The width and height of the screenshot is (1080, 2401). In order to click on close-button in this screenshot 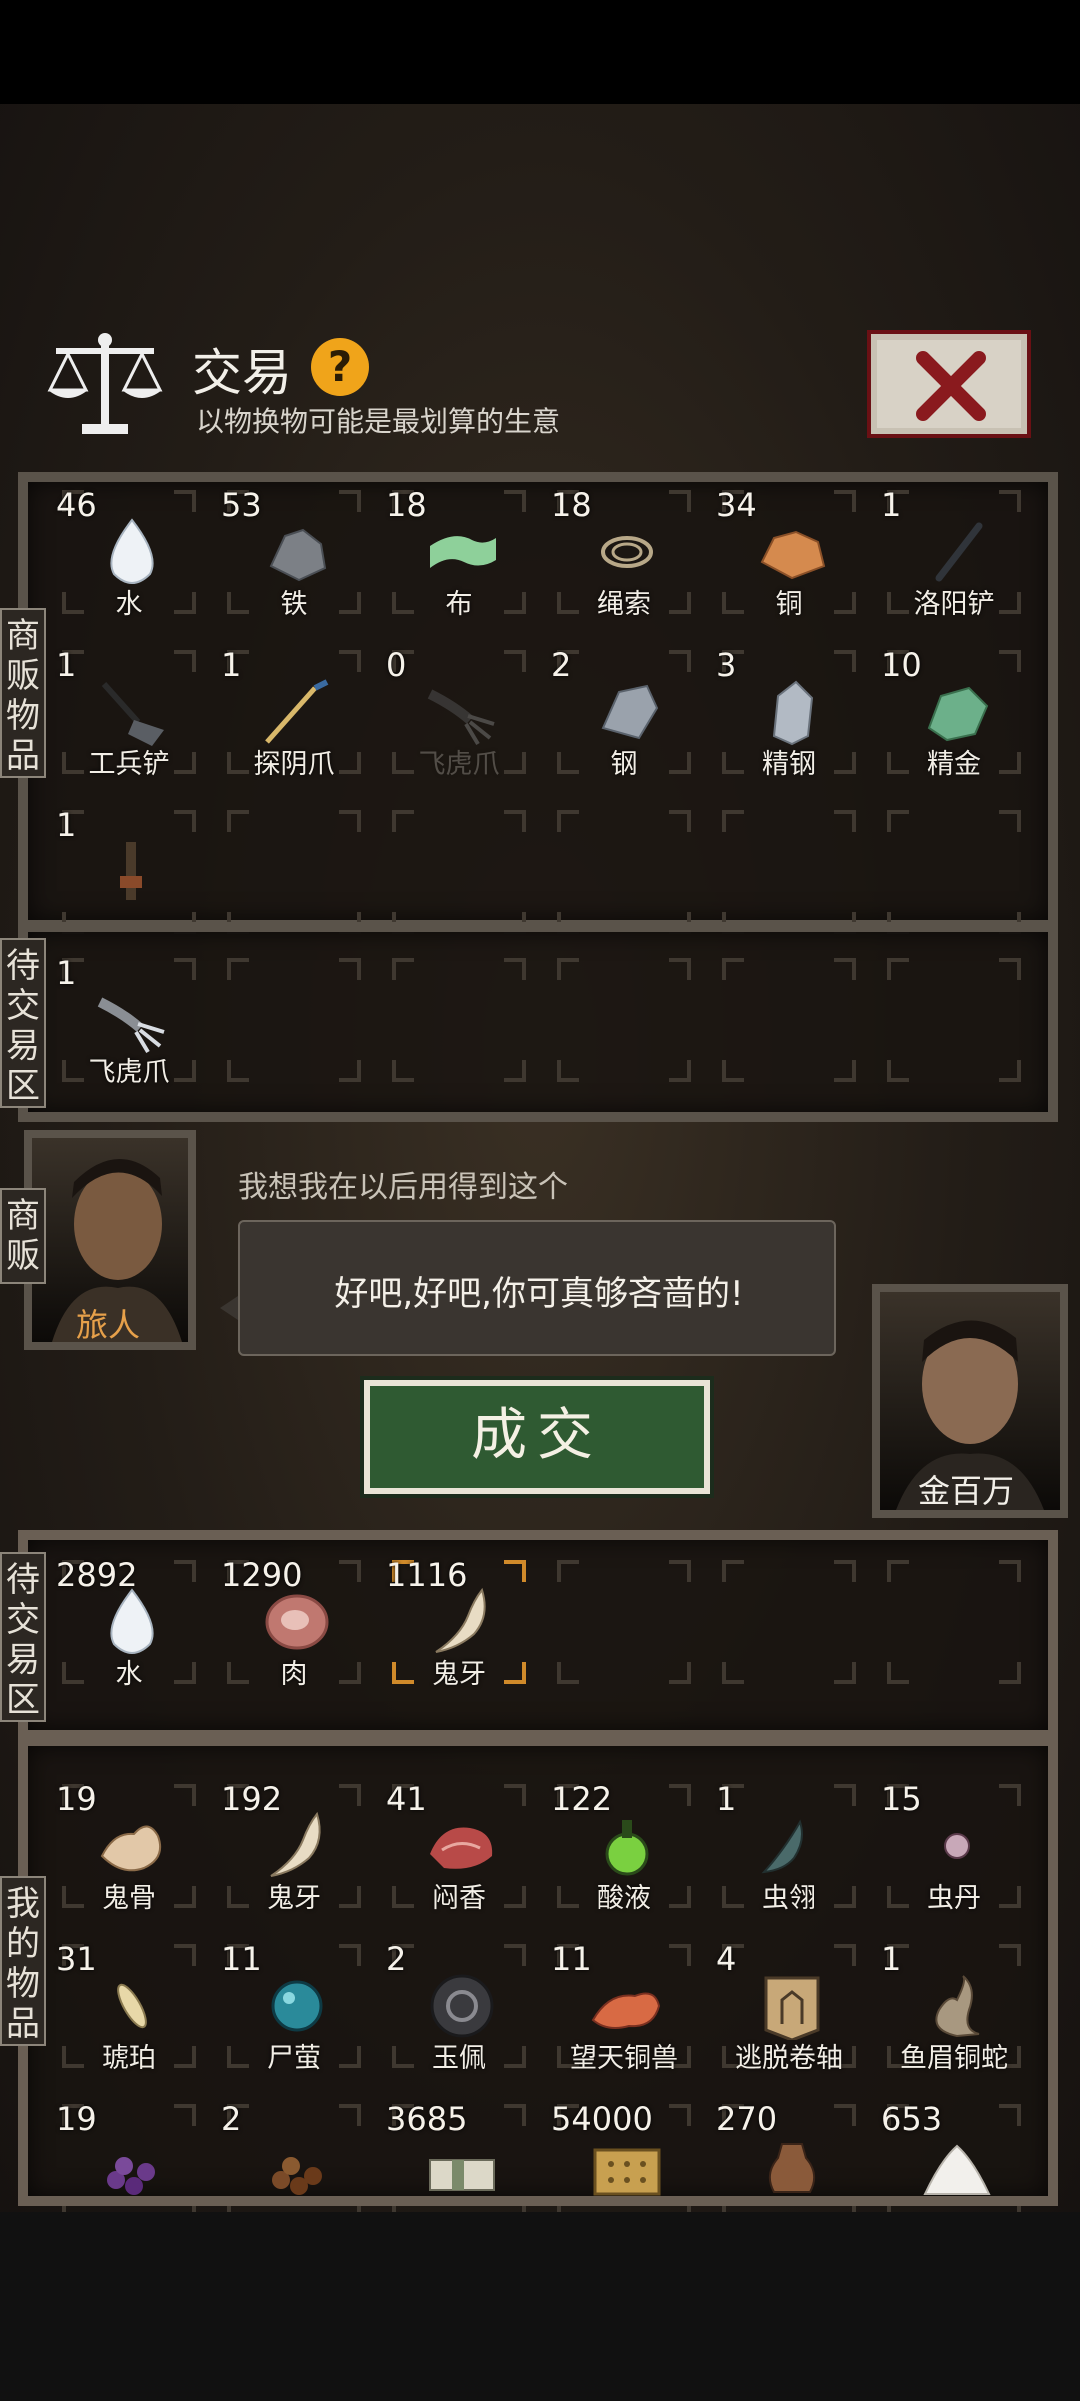, I will do `click(949, 384)`.